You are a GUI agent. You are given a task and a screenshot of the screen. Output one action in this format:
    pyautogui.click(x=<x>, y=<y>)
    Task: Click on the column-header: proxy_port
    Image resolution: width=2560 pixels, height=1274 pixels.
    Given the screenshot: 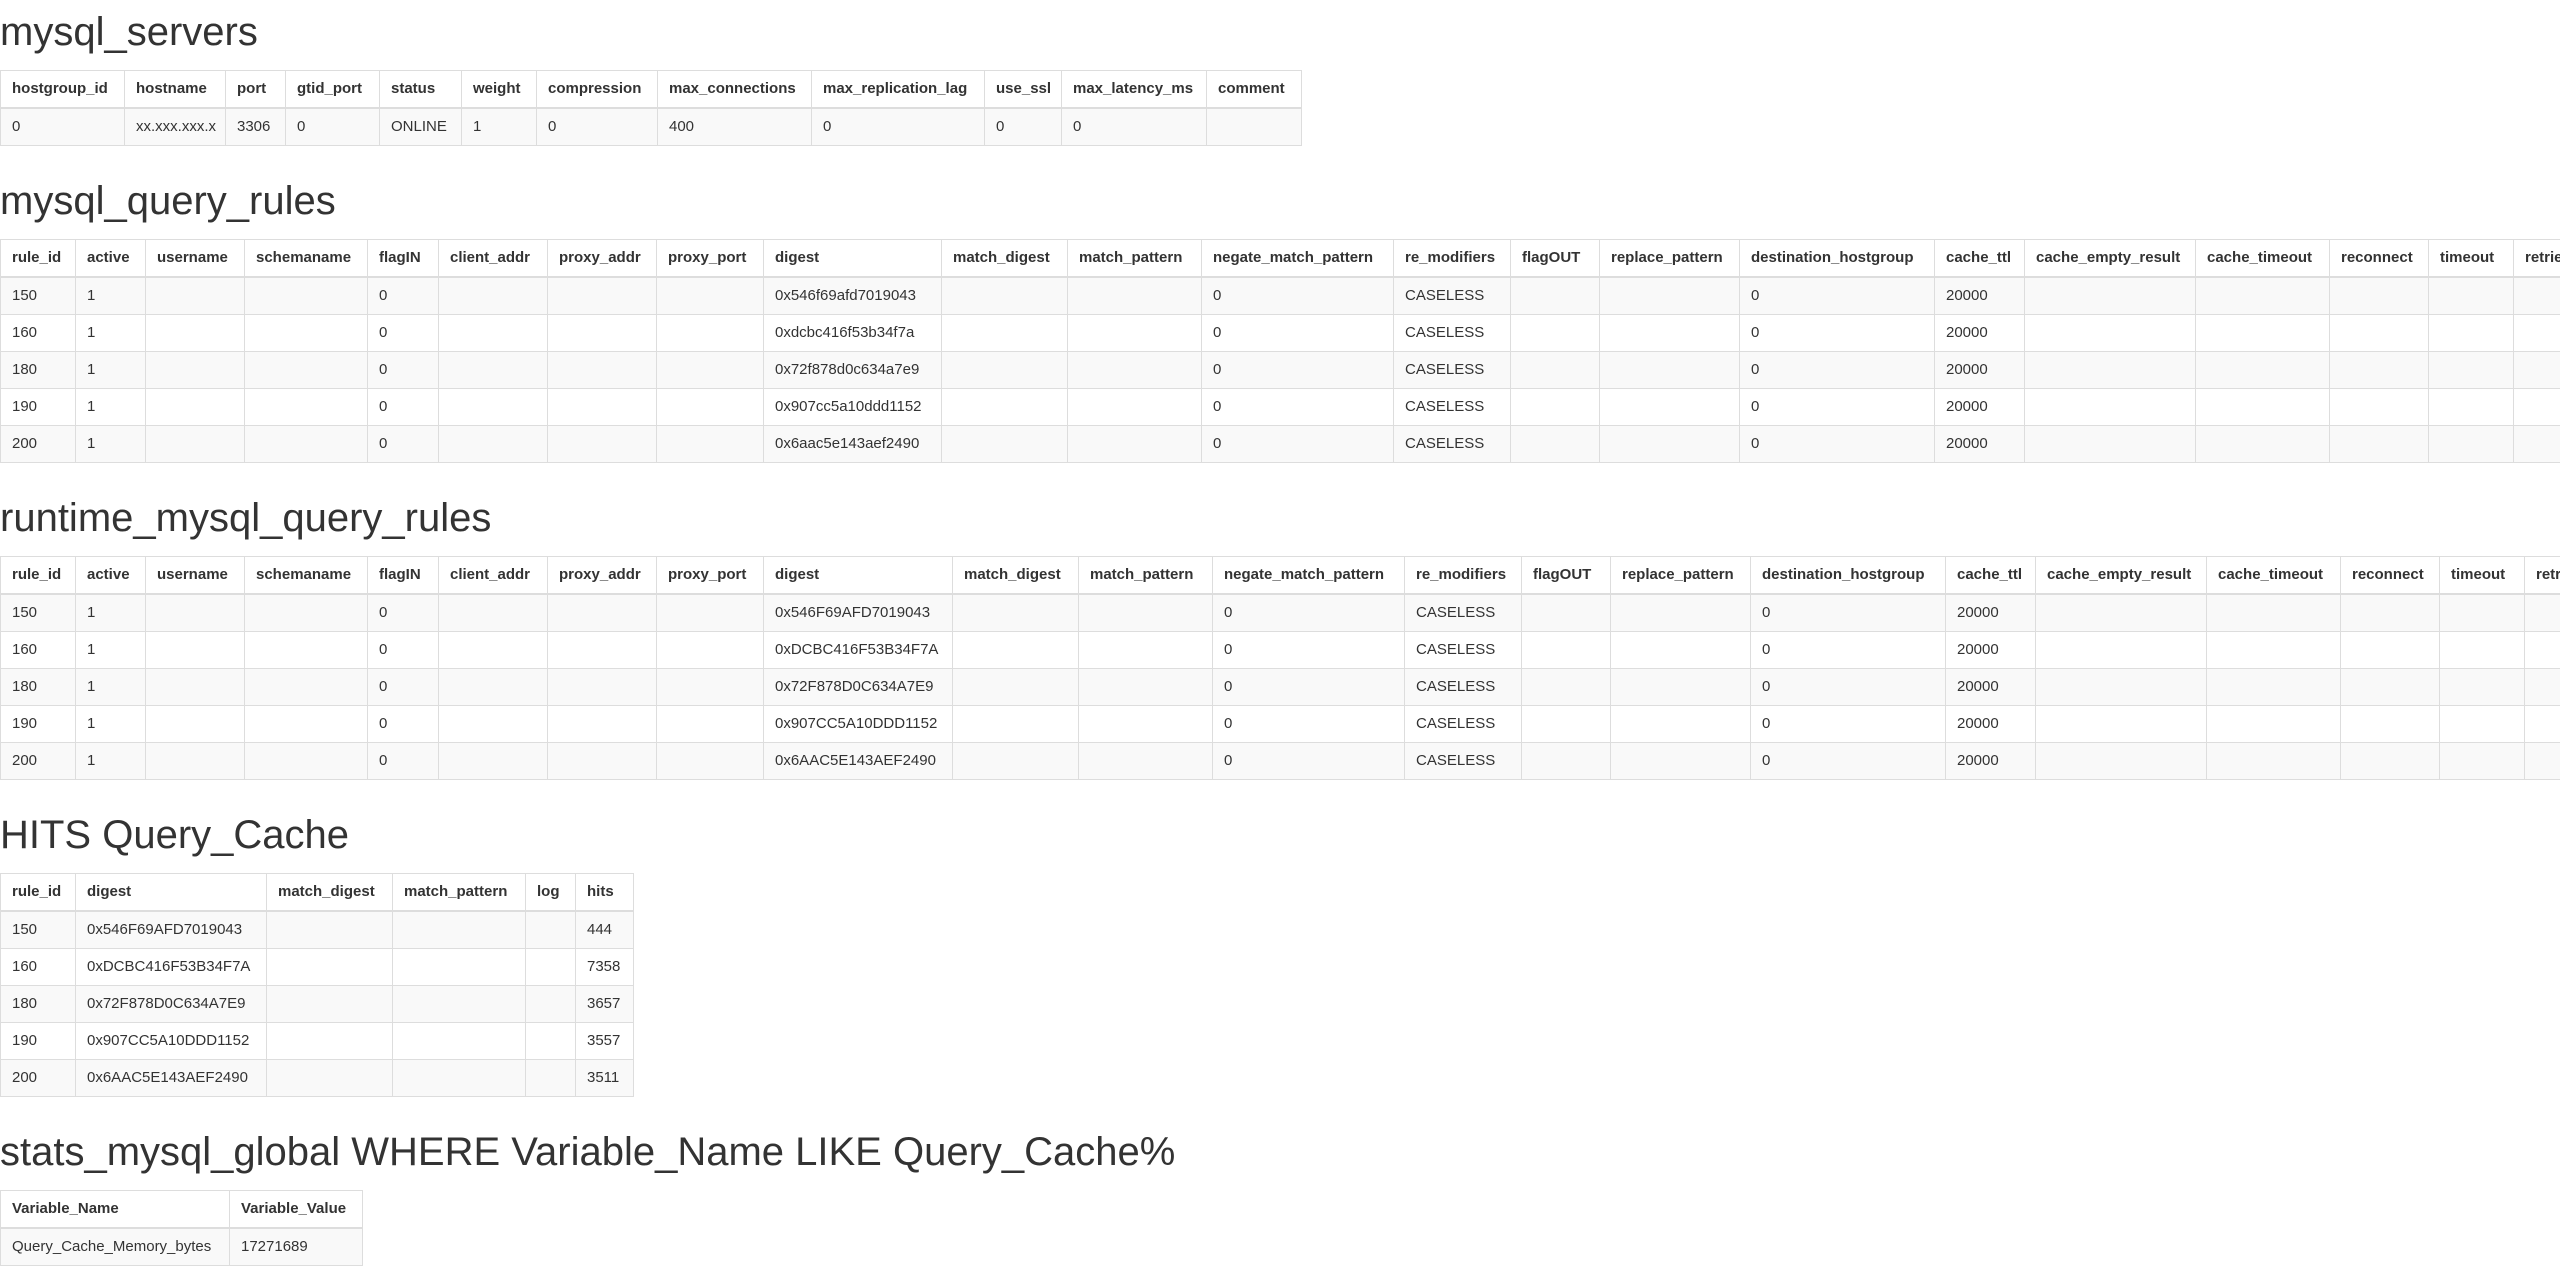 What is the action you would take?
    pyautogui.click(x=710, y=259)
    